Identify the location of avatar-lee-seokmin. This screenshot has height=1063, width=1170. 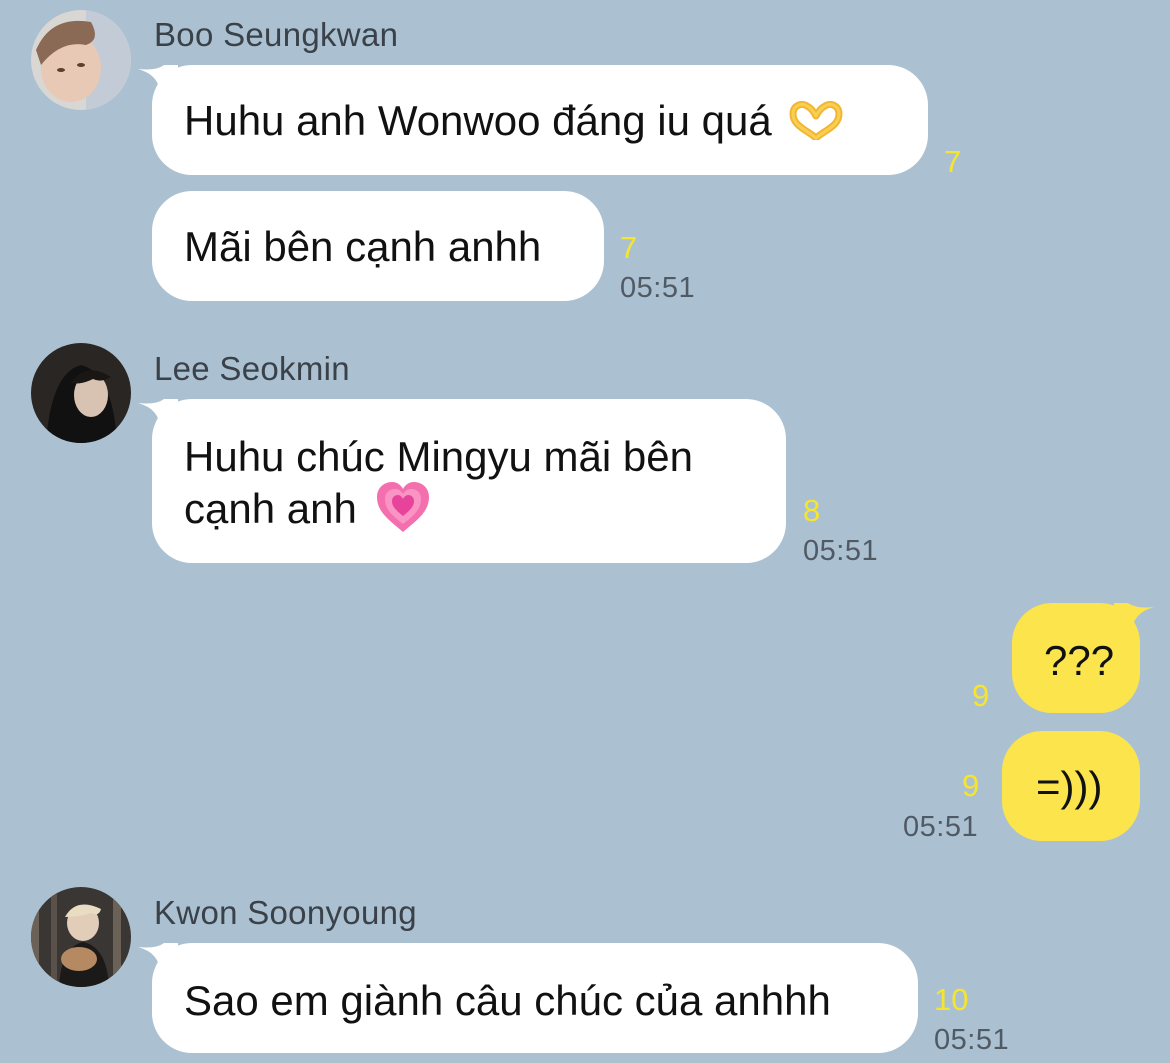
(81, 393).